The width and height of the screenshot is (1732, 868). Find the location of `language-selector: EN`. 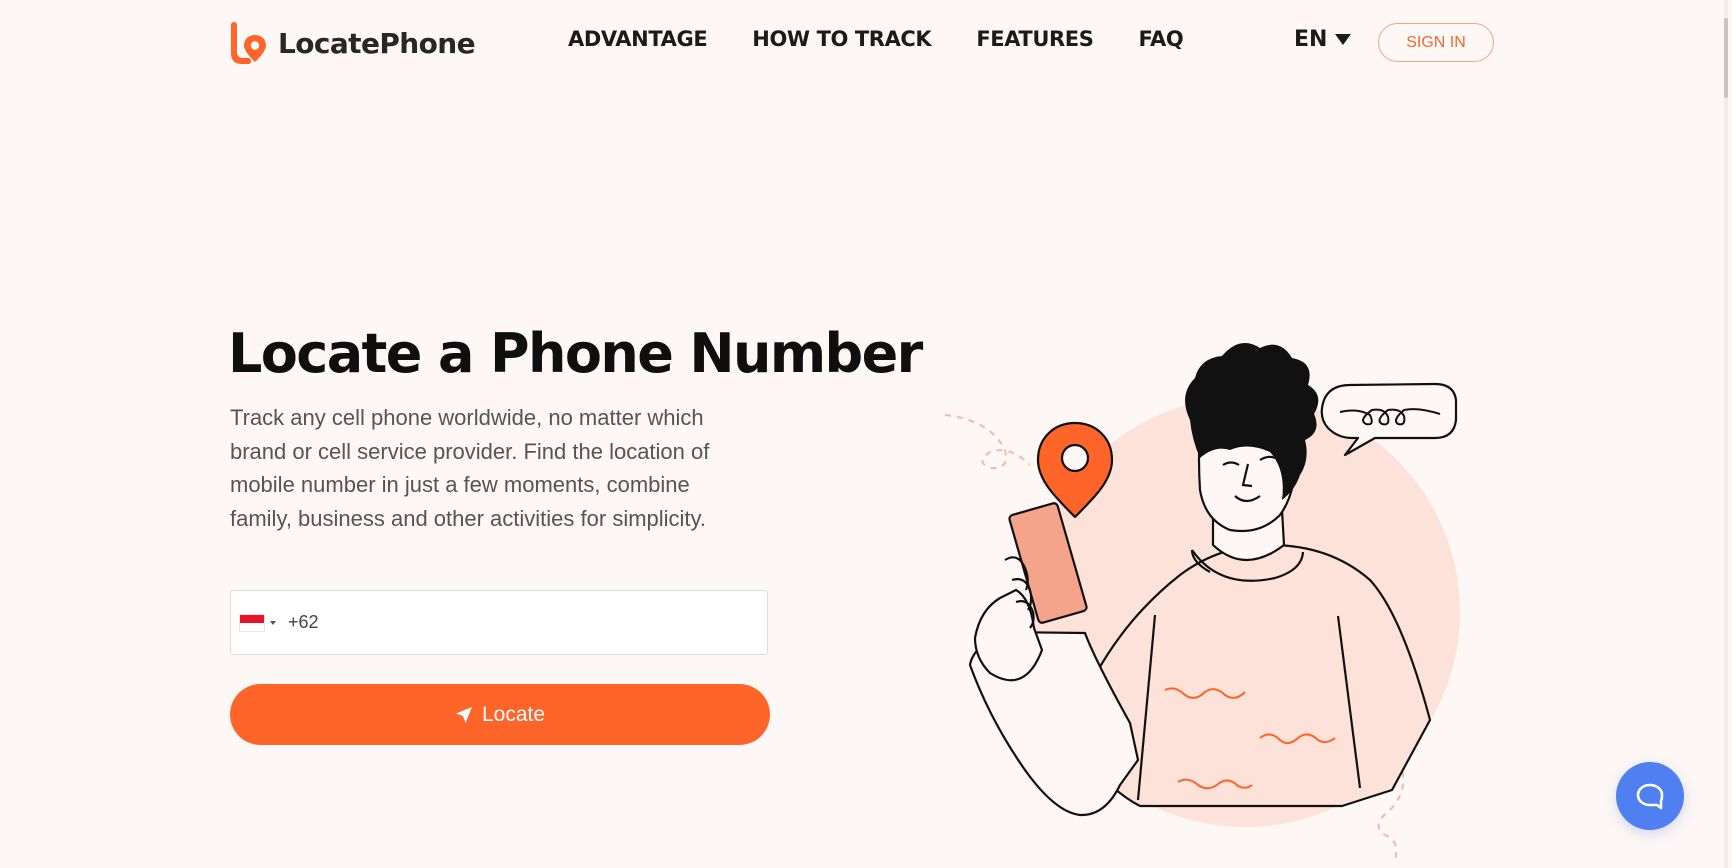

language-selector: EN is located at coordinates (1323, 39).